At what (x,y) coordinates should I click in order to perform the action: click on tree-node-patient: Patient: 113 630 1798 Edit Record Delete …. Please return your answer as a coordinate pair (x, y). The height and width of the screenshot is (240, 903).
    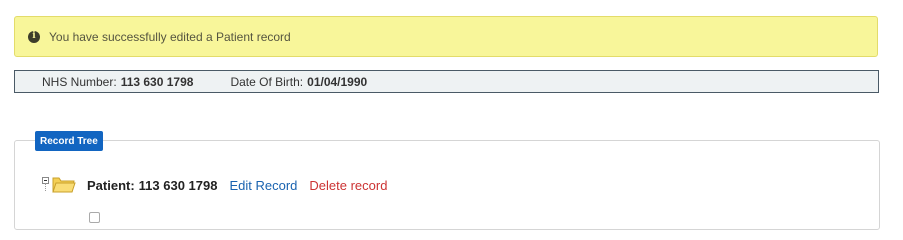
    Looking at the image, I should click on (214, 185).